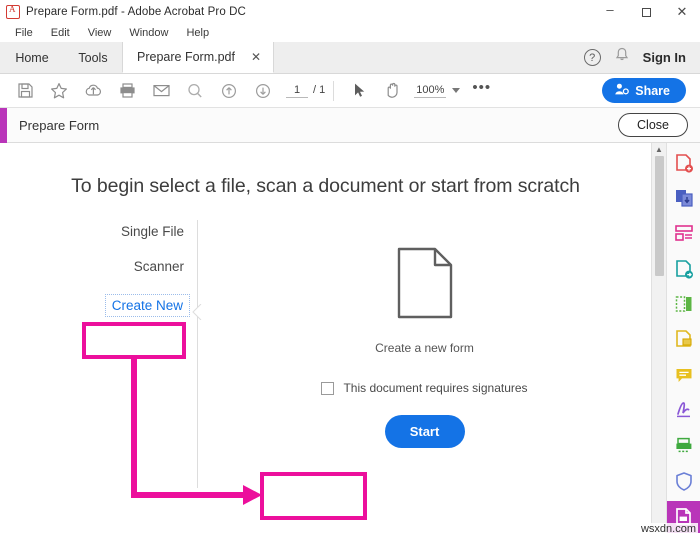  Describe the element at coordinates (196, 432) in the screenshot. I see `annotation-connector` at that location.